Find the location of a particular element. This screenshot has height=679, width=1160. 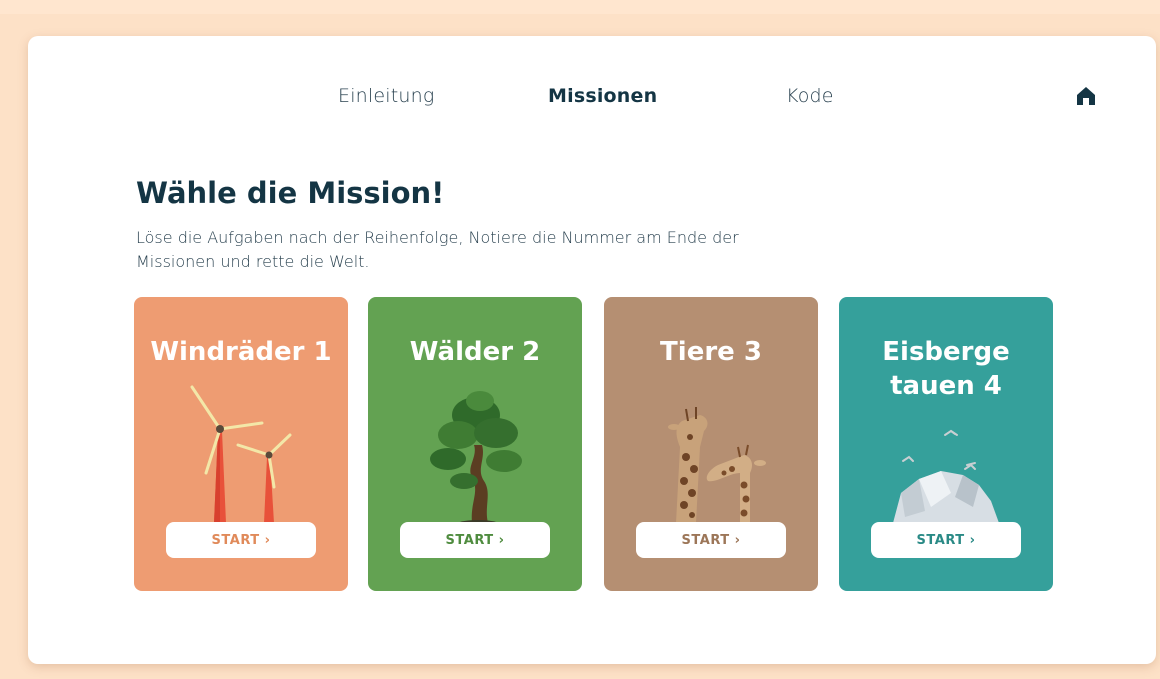

nav-link-missionen: Missionen is located at coordinates (602, 96).